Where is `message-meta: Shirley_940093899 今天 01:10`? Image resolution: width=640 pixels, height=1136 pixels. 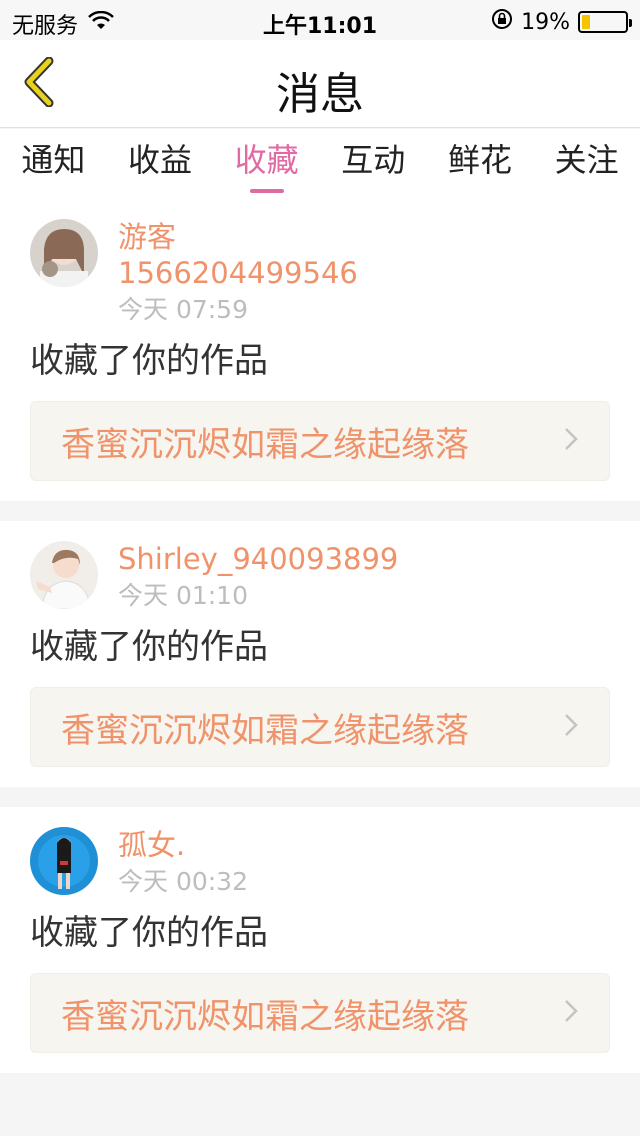
message-meta: Shirley_940093899 今天 01:10 is located at coordinates (258, 577).